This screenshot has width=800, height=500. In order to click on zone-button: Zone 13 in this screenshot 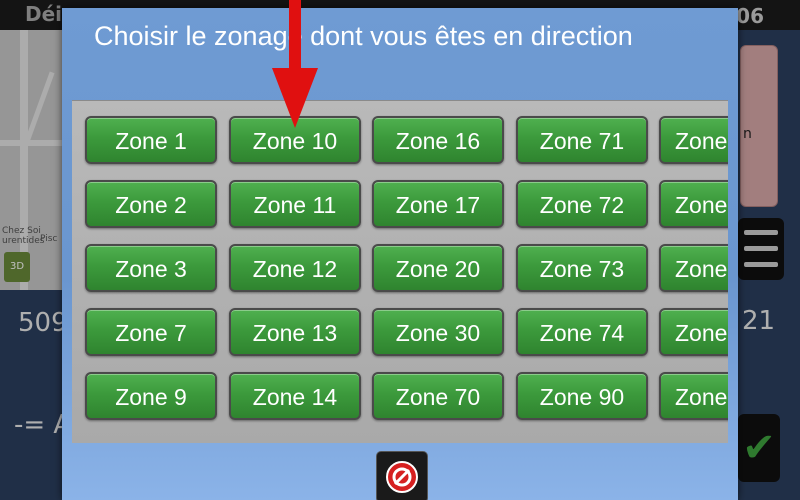, I will do `click(295, 332)`.